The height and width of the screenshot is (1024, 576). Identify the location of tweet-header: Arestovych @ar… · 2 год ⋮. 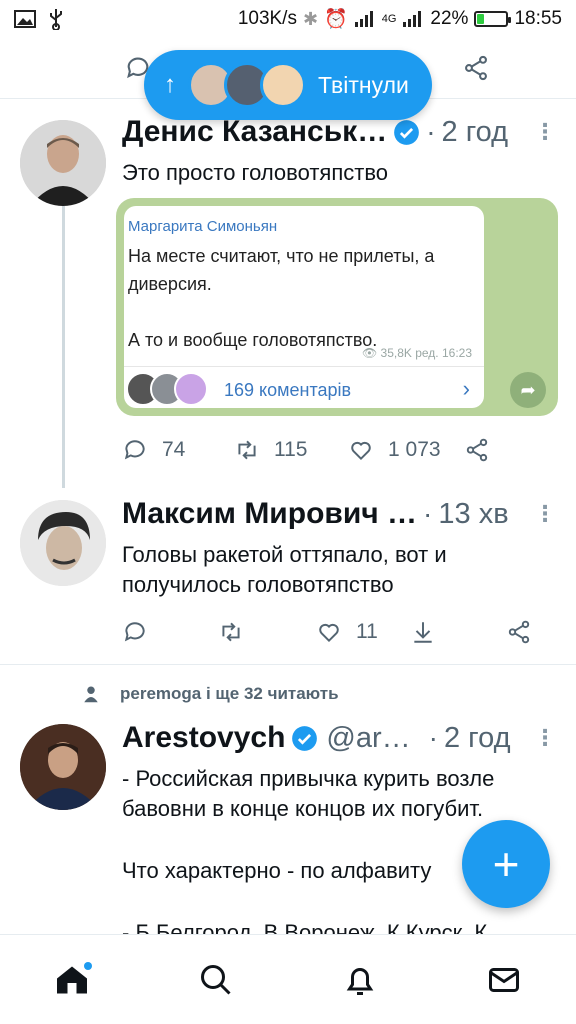
(339, 738).